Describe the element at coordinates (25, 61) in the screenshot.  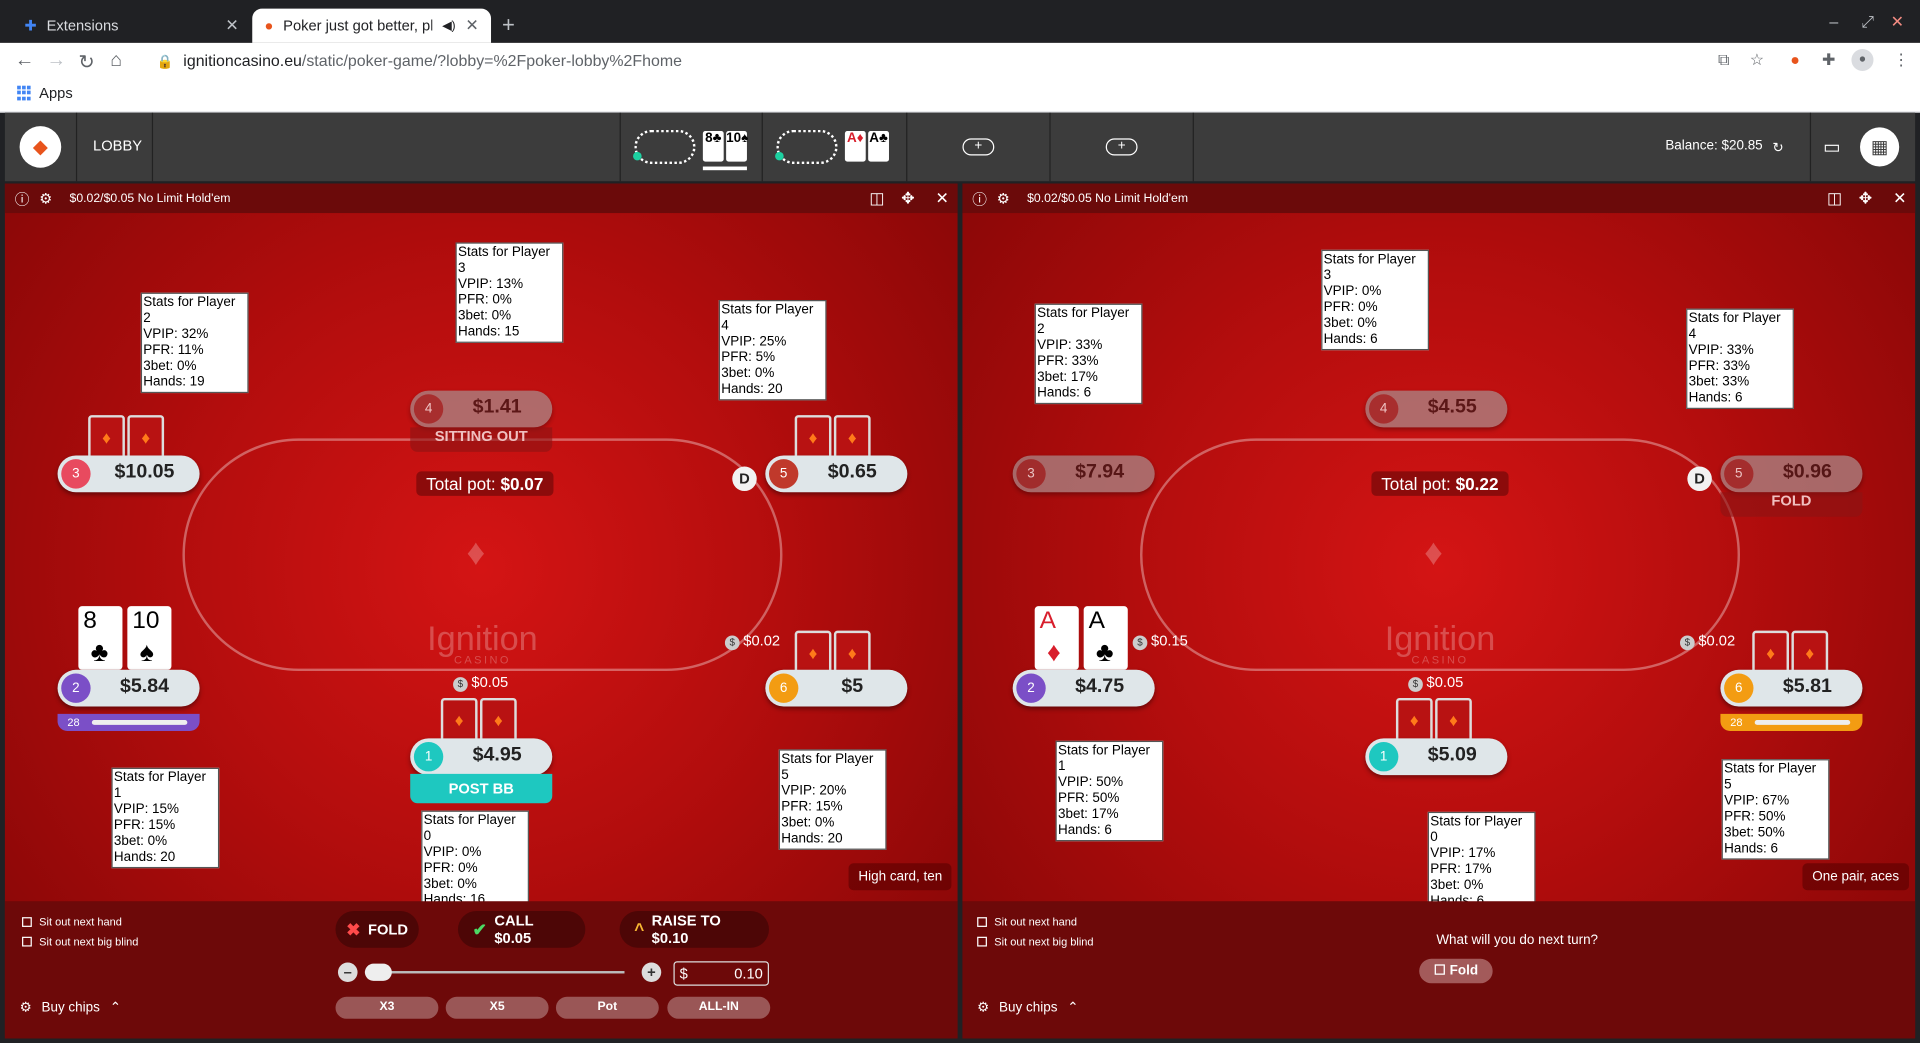
I see `back-icon: ←` at that location.